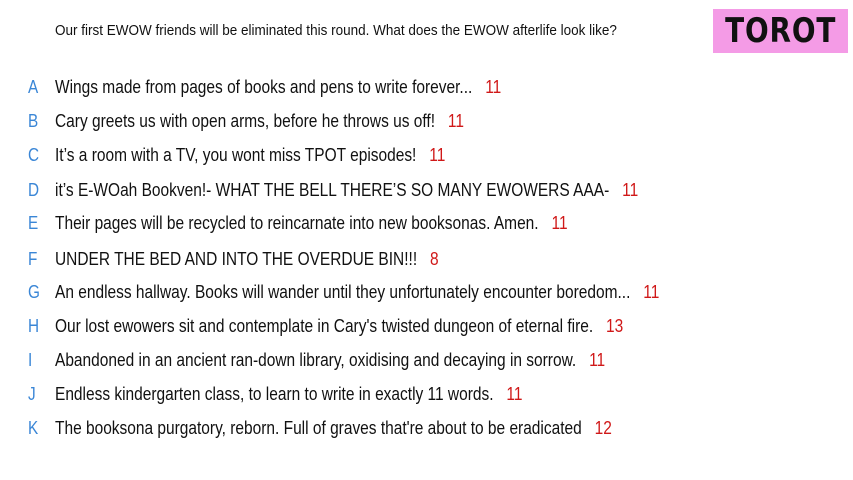 This screenshot has width=853, height=480. I want to click on response-letter: H, so click(34, 325).